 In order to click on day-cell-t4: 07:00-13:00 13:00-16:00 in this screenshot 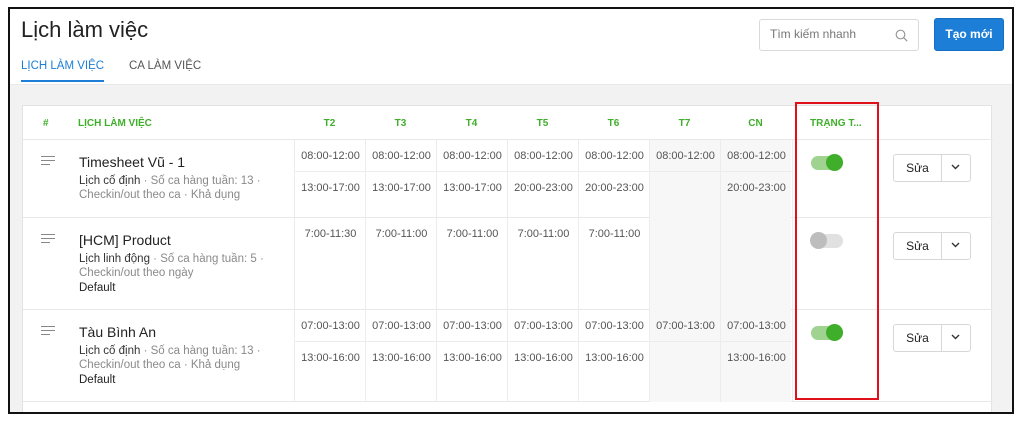, I will do `click(472, 356)`.